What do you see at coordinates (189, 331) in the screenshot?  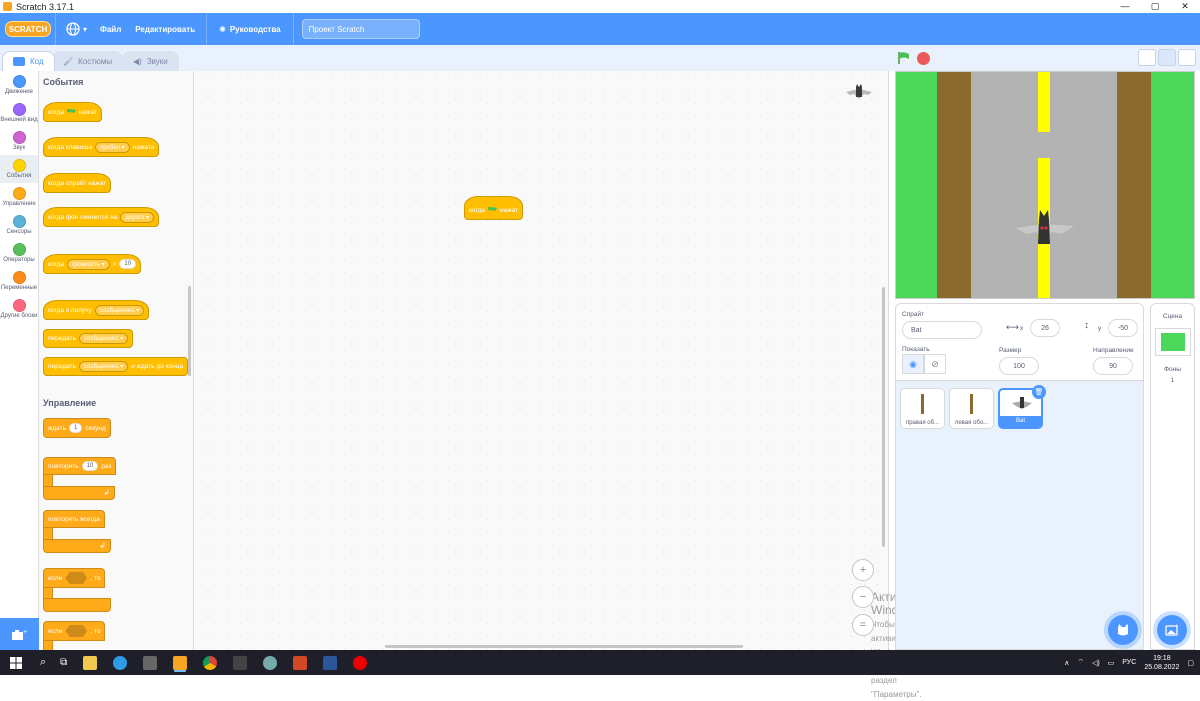 I see `palette-scrollbar` at bounding box center [189, 331].